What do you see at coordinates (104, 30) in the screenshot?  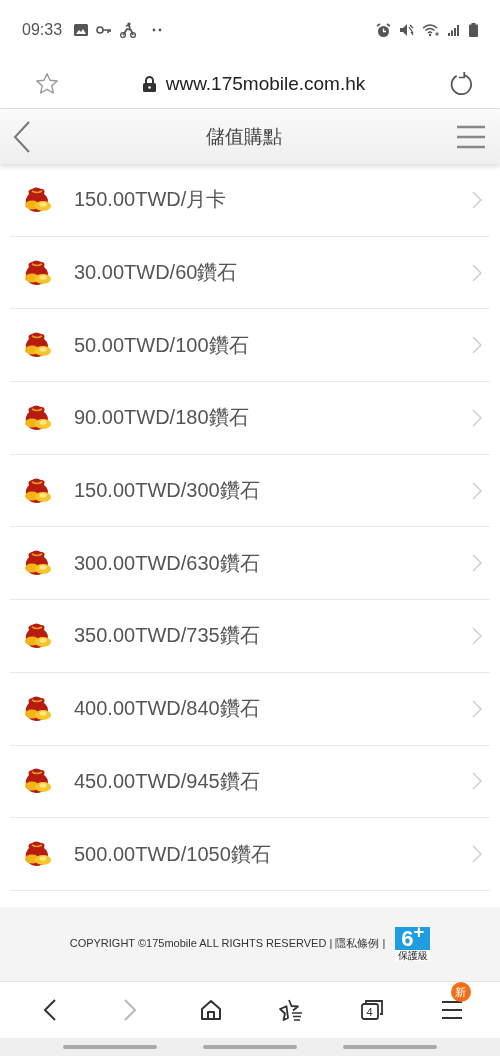 I see `key-icon` at bounding box center [104, 30].